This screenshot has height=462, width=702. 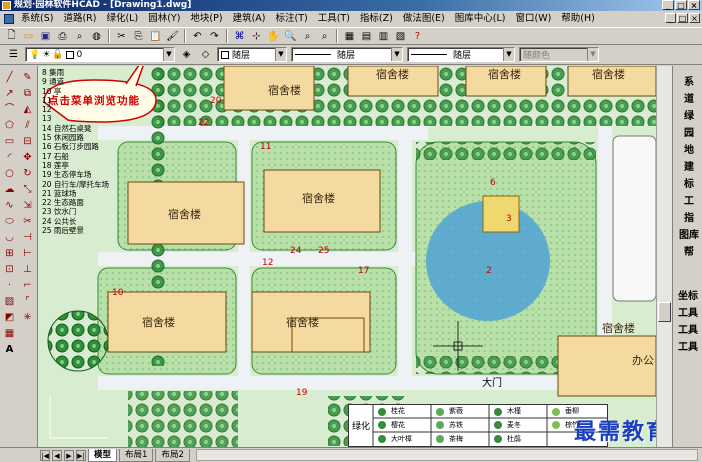 What do you see at coordinates (424, 19) in the screenshot?
I see `menu-detail-drawing: 做法图(E)` at bounding box center [424, 19].